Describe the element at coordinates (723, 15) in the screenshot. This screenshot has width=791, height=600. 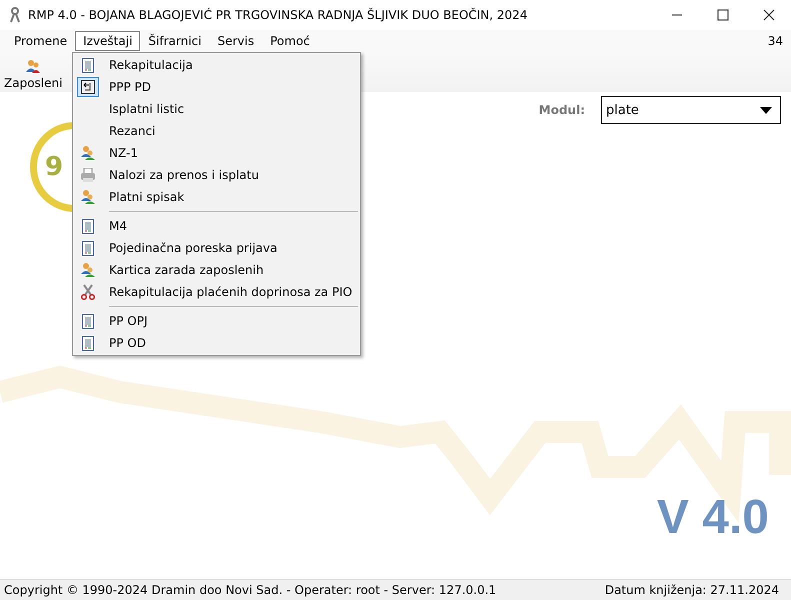
I see `maximize-icon` at that location.